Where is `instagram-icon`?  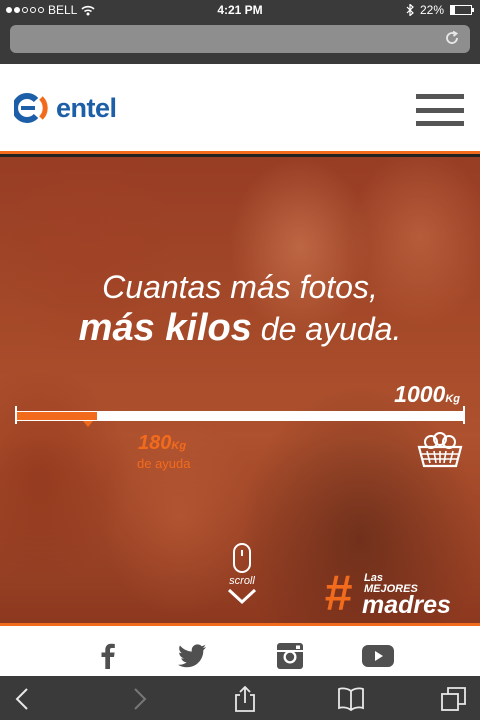 instagram-icon is located at coordinates (290, 656).